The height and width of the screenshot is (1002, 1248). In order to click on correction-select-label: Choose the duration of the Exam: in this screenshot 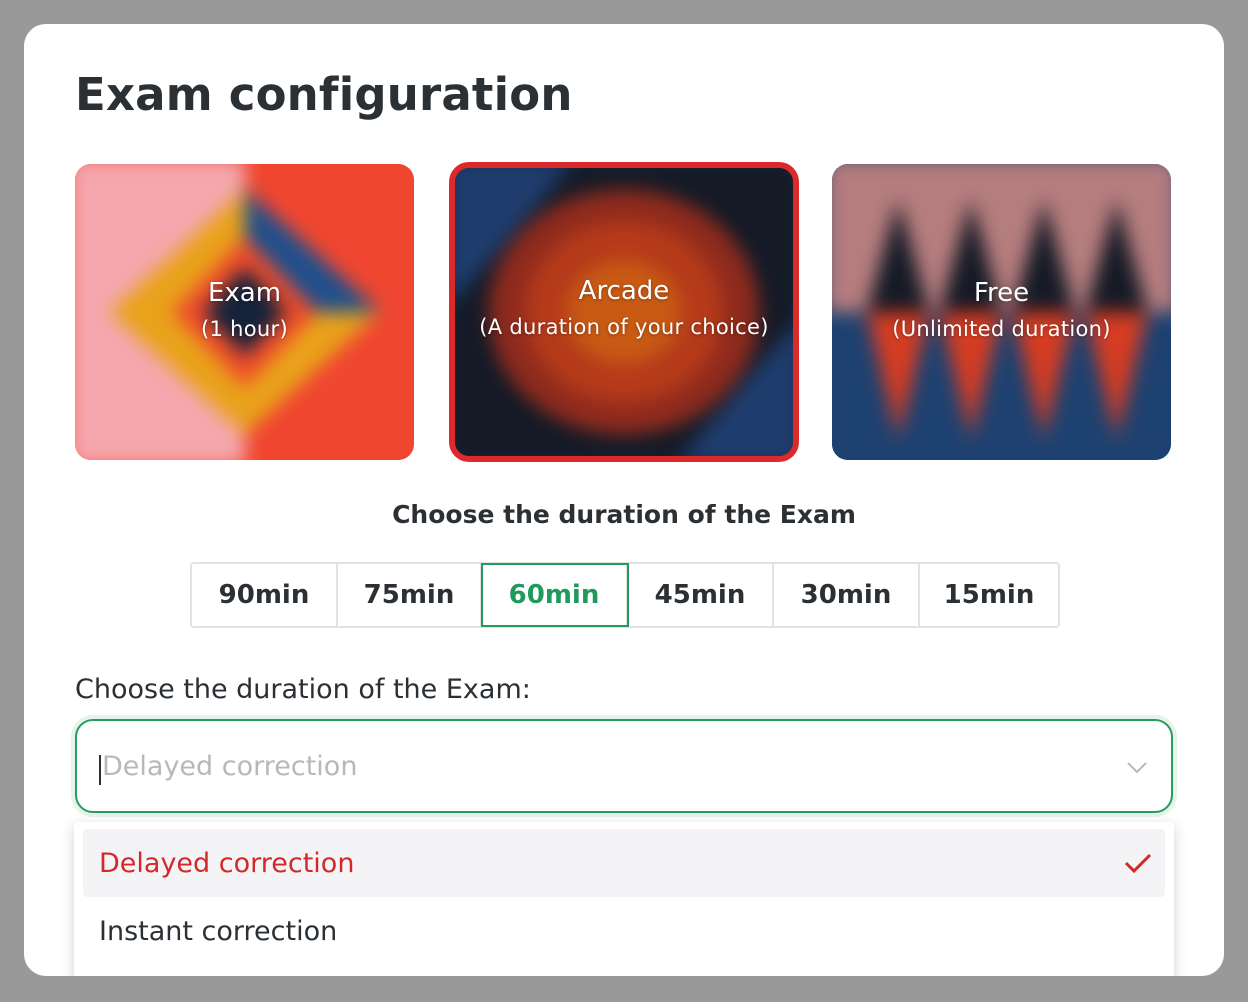, I will do `click(303, 689)`.